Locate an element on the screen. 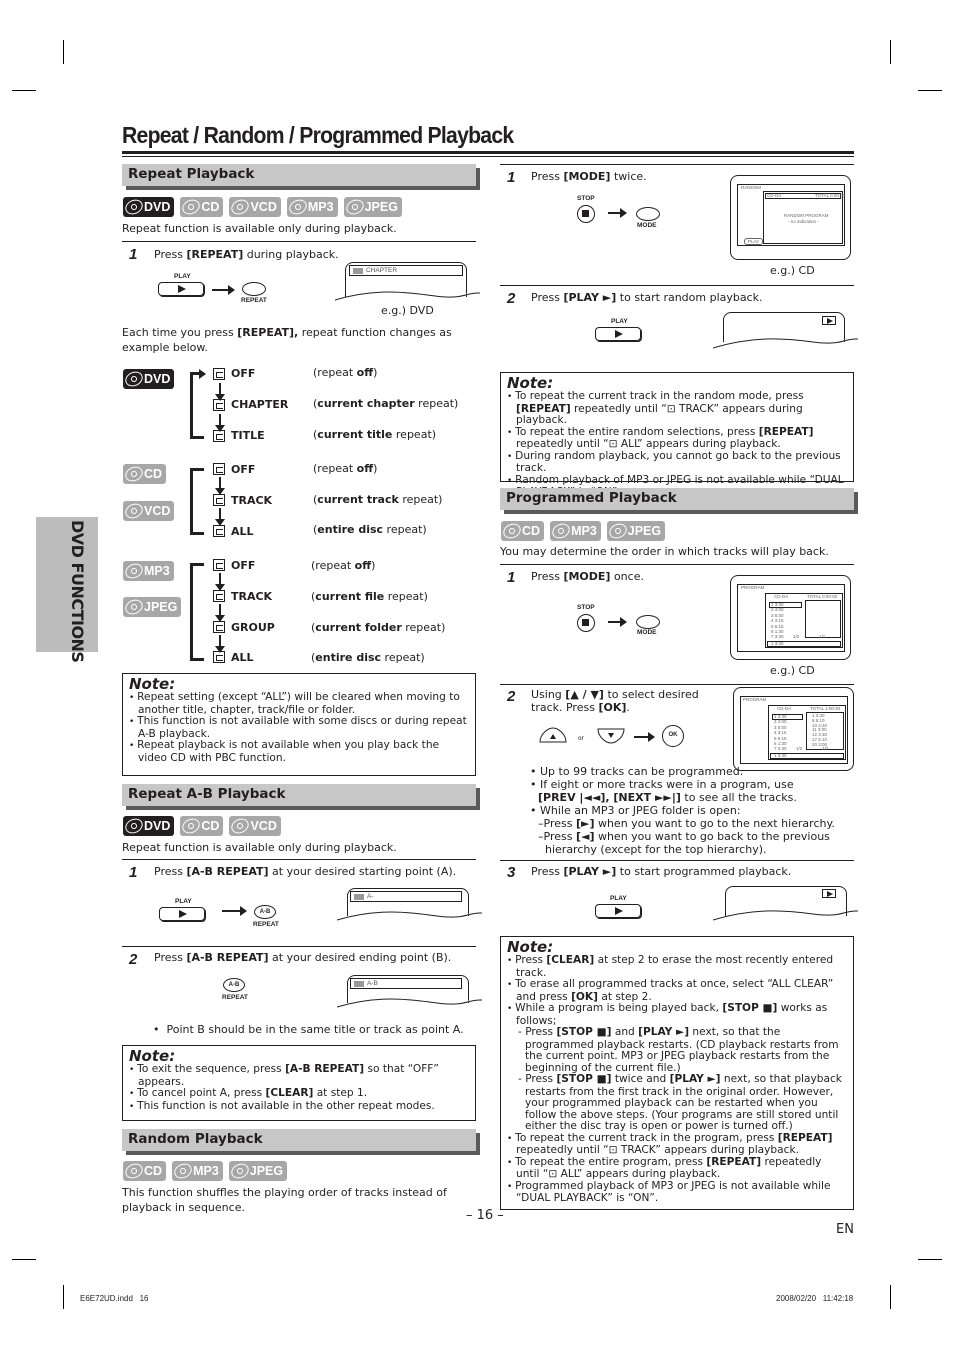  badge-mp3: MP3 is located at coordinates (575, 531).